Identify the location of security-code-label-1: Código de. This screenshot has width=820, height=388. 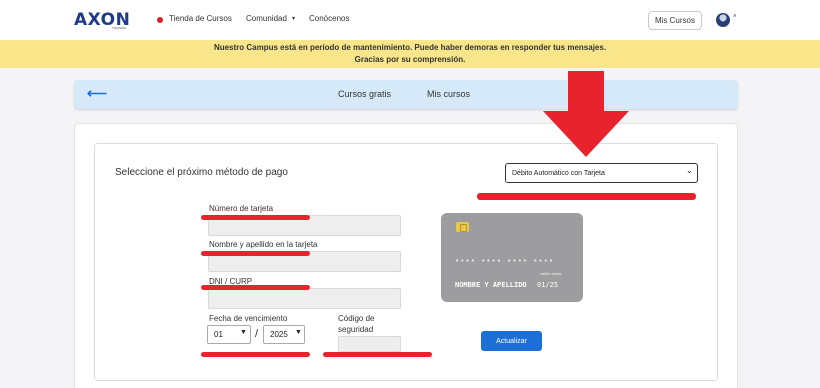
(356, 318).